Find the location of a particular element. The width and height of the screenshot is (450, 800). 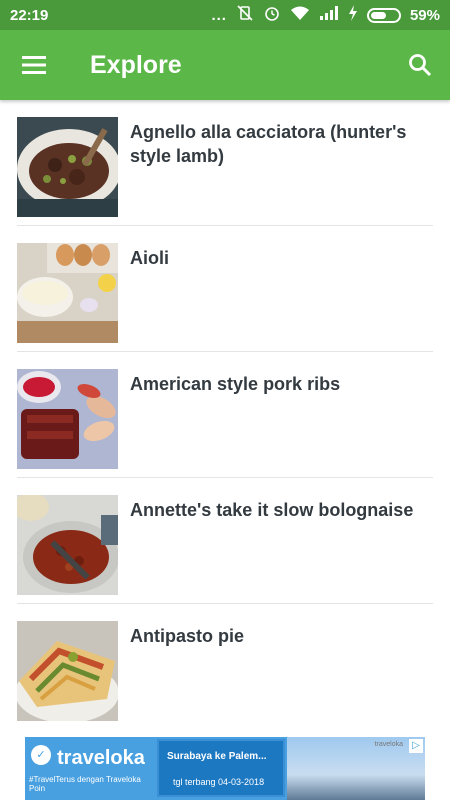

list-item: Annette's take it slow bolognaise is located at coordinates (225, 541).